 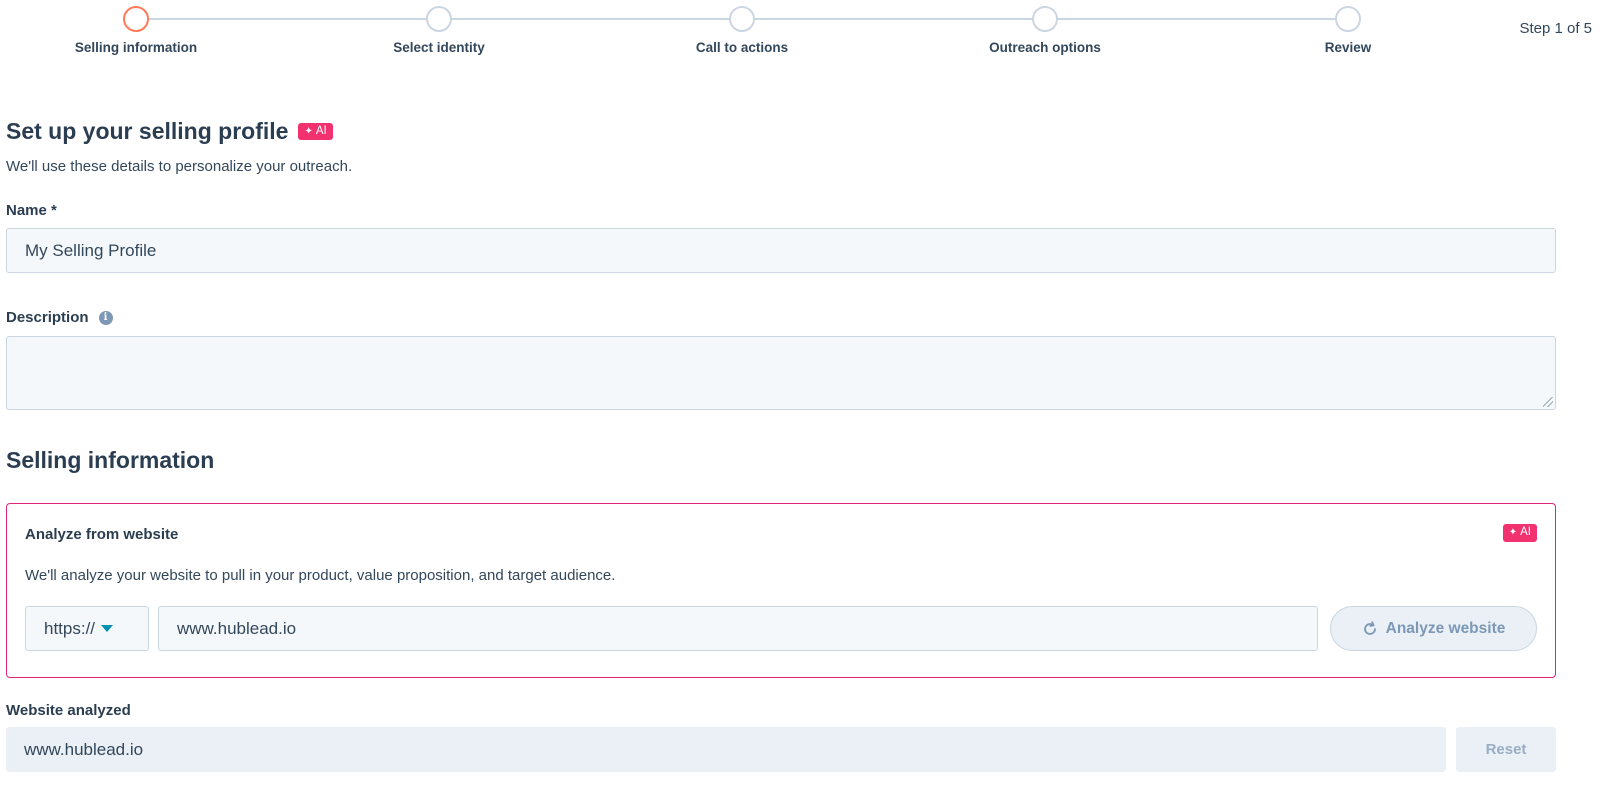 I want to click on step-counter: Step 1 of 5, so click(x=1555, y=28).